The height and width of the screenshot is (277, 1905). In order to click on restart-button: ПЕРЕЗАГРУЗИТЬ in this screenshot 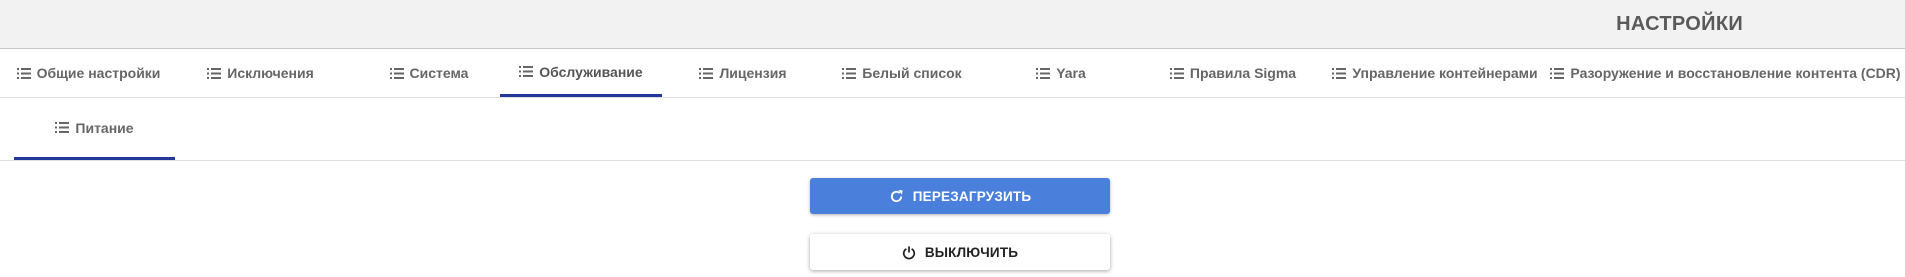, I will do `click(960, 196)`.